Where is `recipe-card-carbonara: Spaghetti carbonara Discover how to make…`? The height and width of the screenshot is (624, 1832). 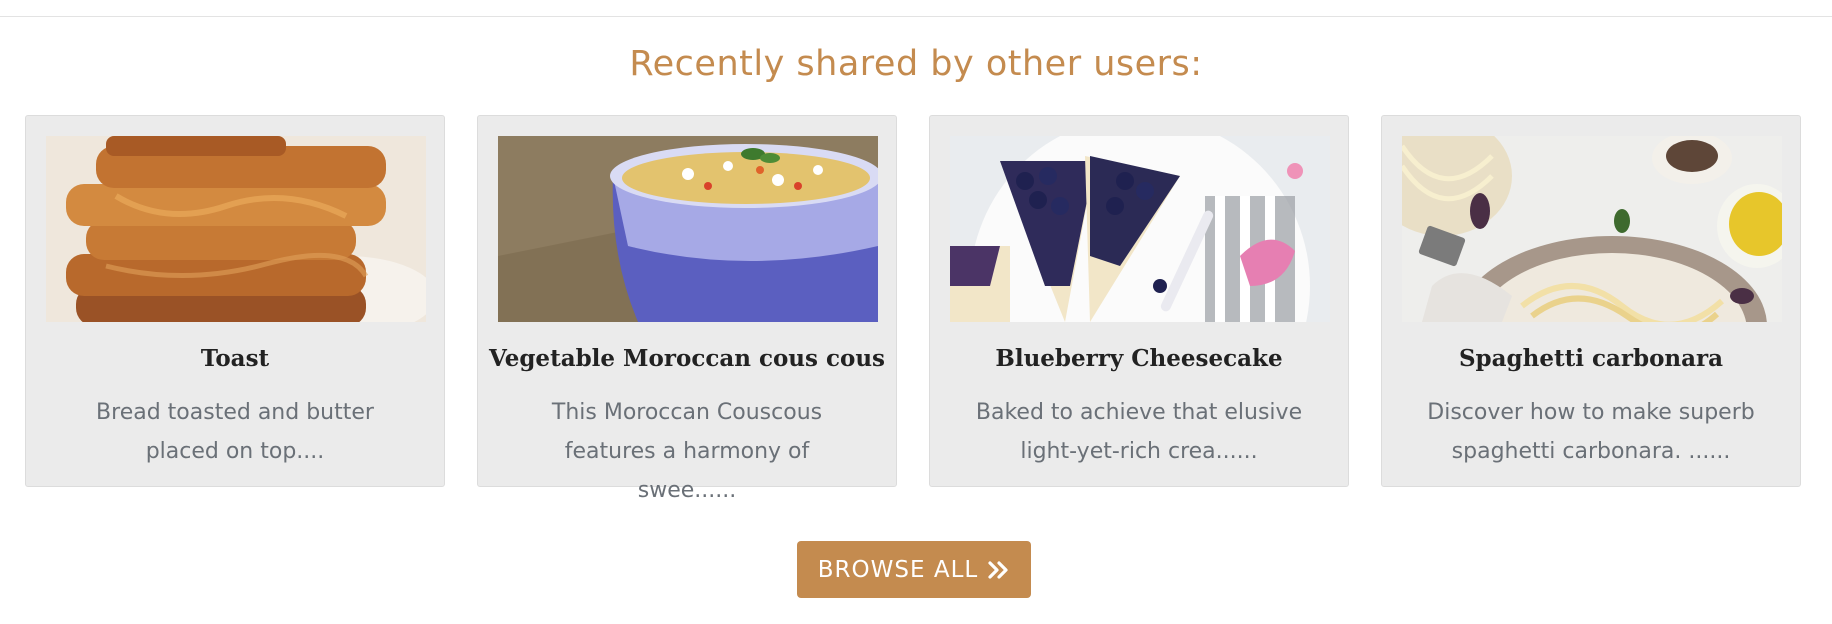 recipe-card-carbonara: Spaghetti carbonara Discover how to make… is located at coordinates (1591, 301).